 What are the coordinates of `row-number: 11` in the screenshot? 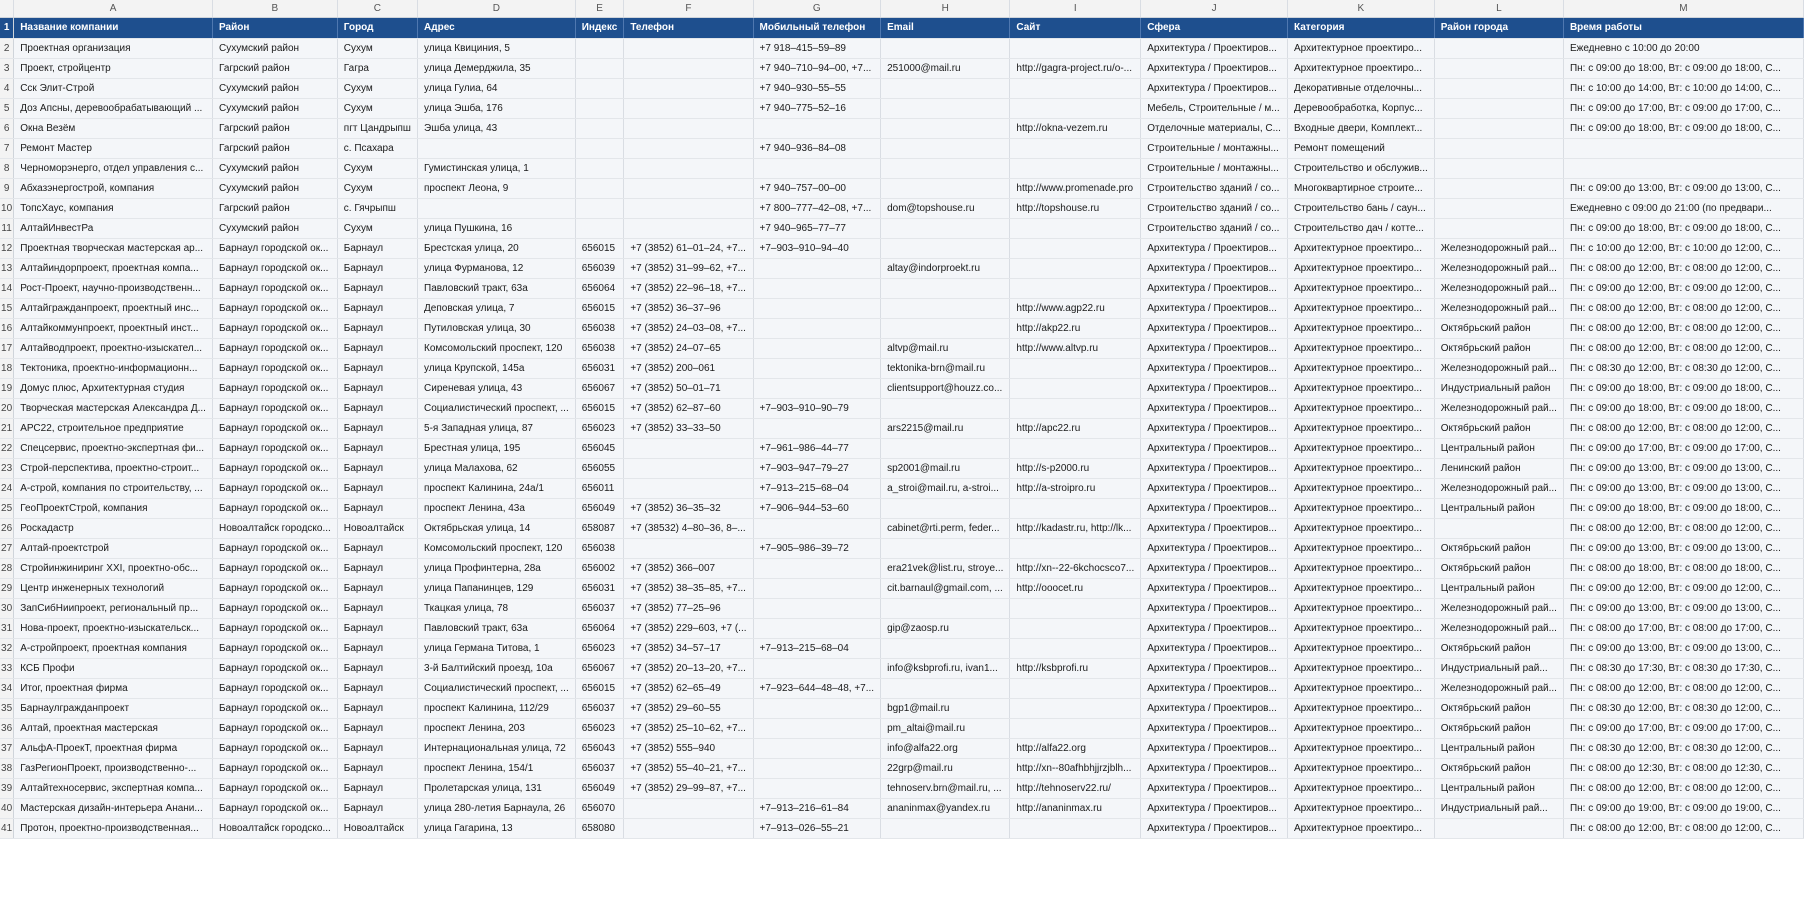 It's located at (7, 228).